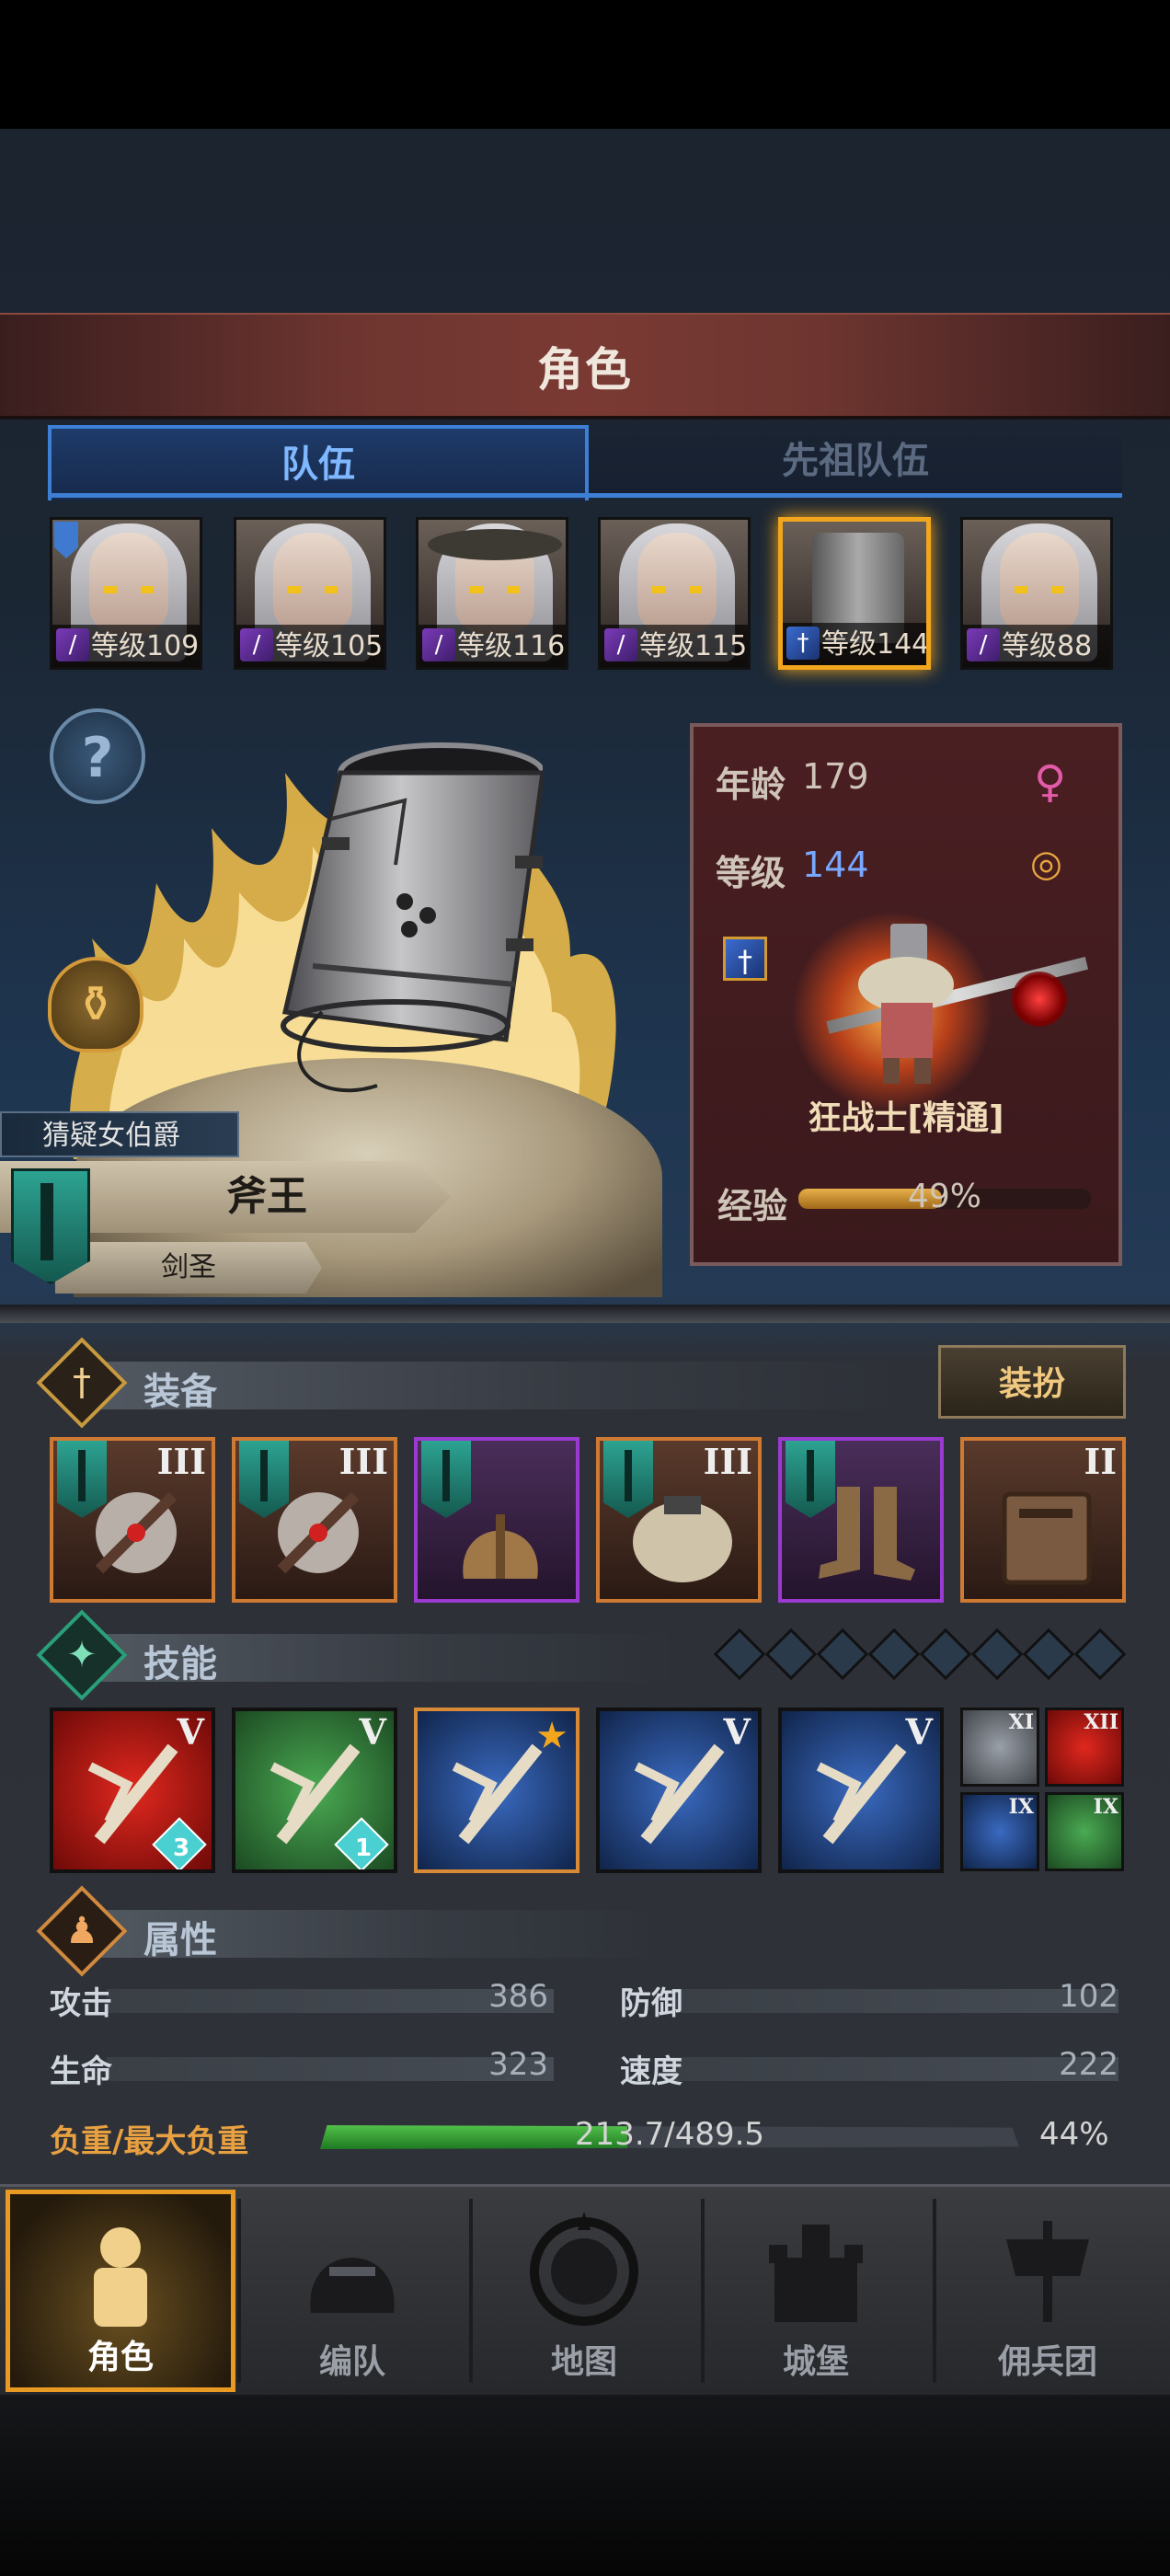 This screenshot has width=1170, height=2576. I want to click on flag-icon, so click(66, 540).